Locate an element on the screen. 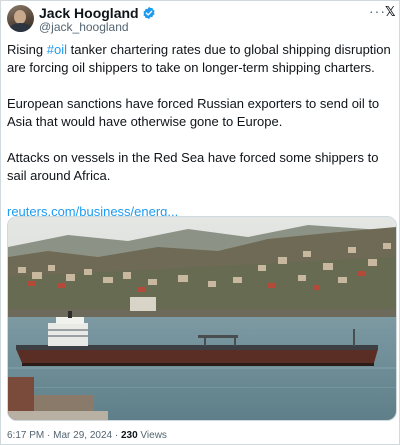 Image resolution: width=400 pixels, height=445 pixels. author-avatar is located at coordinates (20, 18).